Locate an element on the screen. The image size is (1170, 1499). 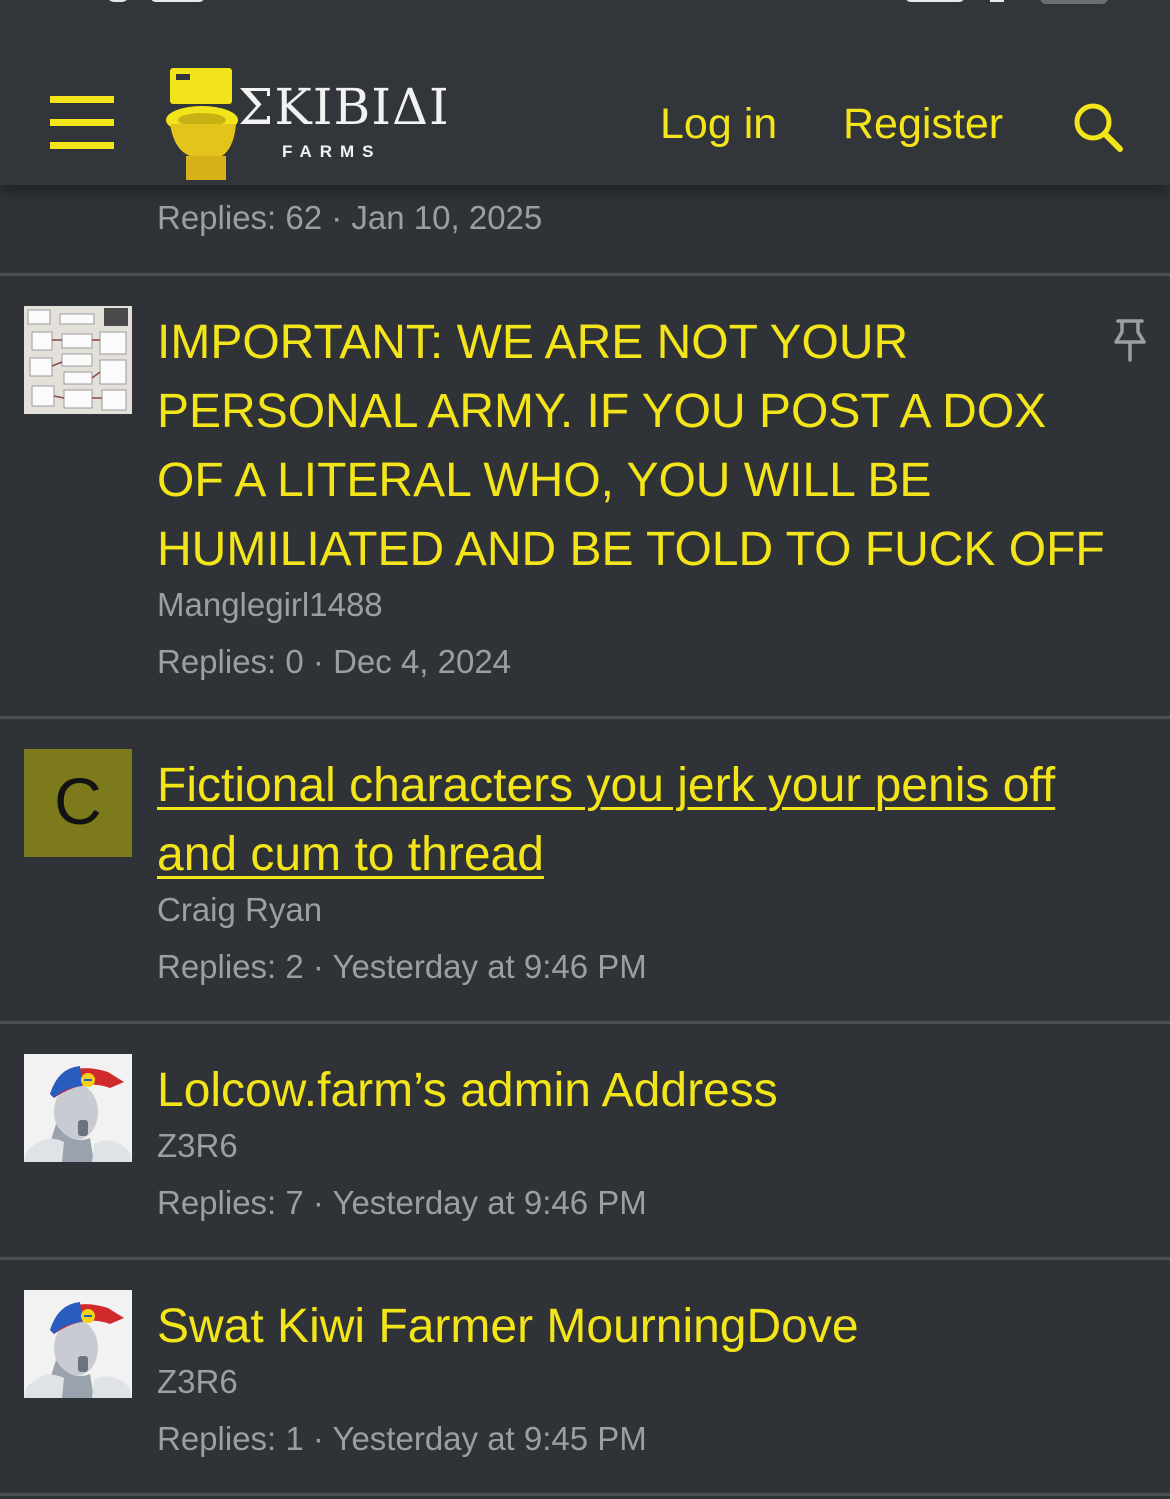
register-link: Register is located at coordinates (923, 124).